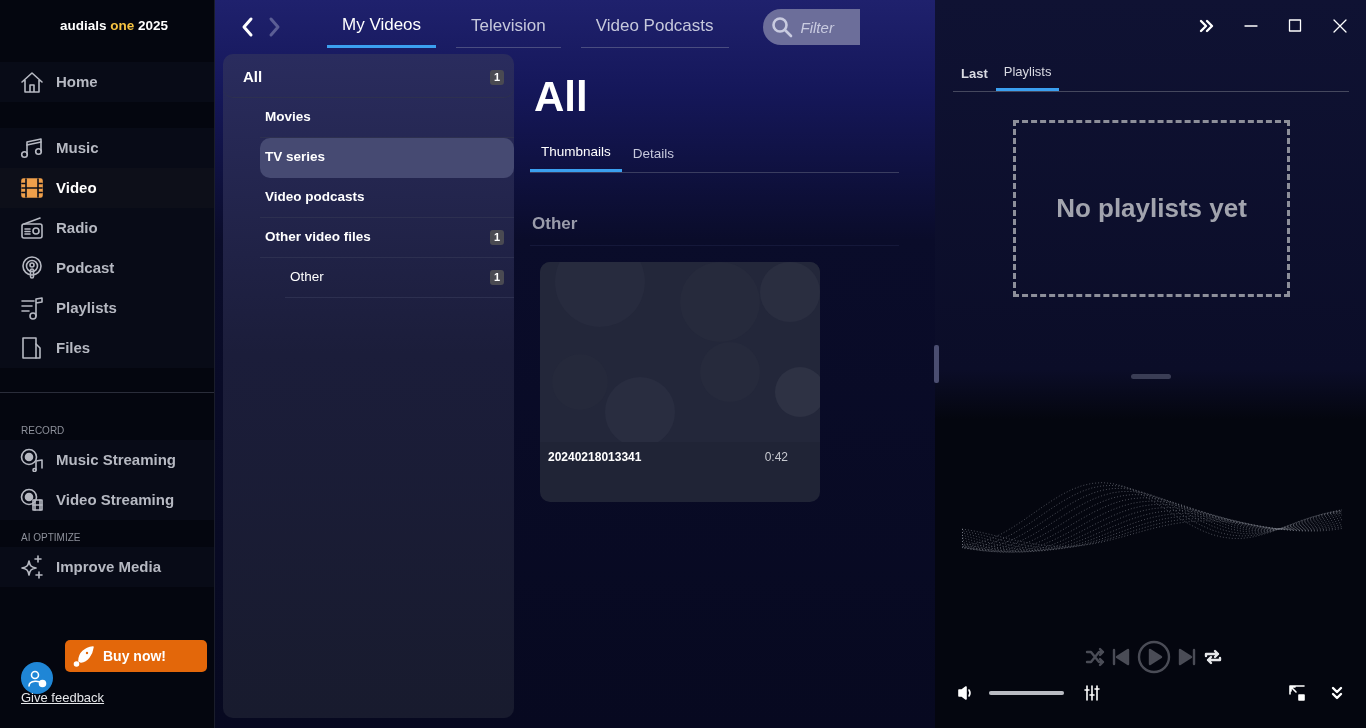  I want to click on music-note-icon, so click(32, 148).